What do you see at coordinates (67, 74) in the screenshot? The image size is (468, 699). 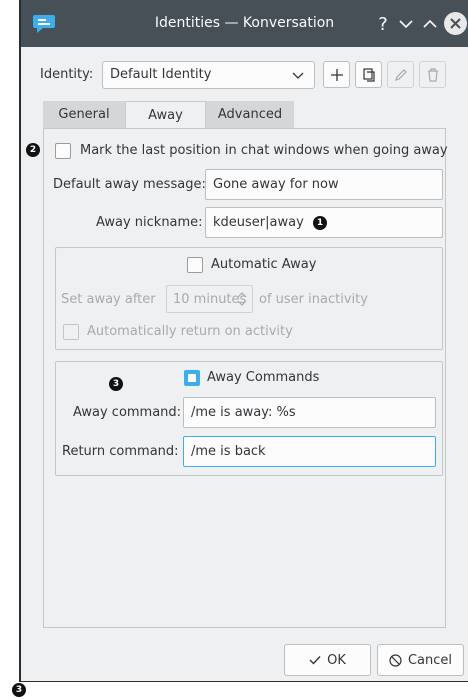 I see `identity-label: Identity:` at bounding box center [67, 74].